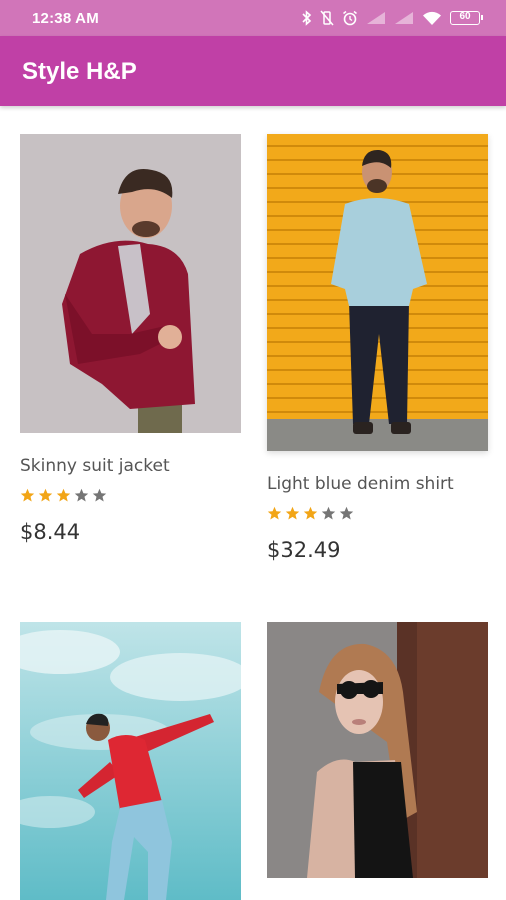  What do you see at coordinates (253, 18) in the screenshot?
I see `status-bar: 12:38 AM 60` at bounding box center [253, 18].